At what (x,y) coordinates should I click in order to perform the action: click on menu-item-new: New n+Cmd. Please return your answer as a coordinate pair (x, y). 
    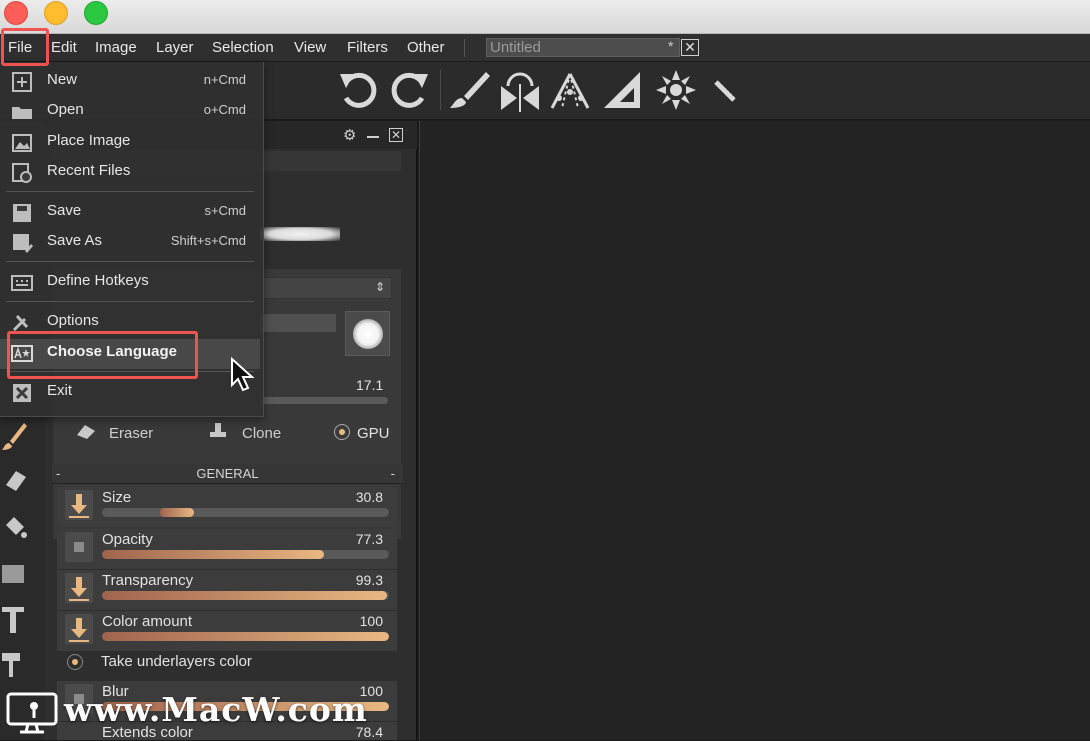
    Looking at the image, I should click on (130, 82).